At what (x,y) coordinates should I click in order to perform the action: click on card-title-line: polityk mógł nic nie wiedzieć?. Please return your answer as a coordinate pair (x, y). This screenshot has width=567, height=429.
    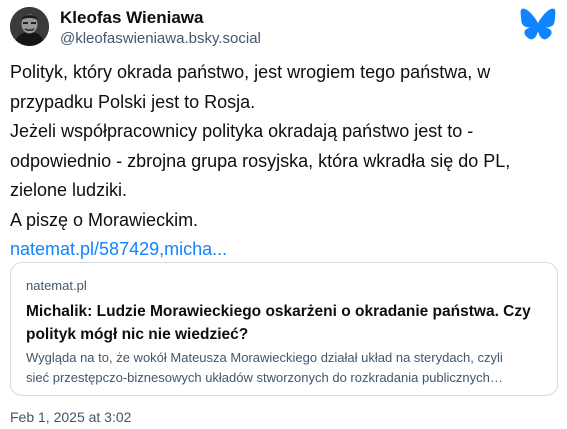
    Looking at the image, I should click on (137, 334).